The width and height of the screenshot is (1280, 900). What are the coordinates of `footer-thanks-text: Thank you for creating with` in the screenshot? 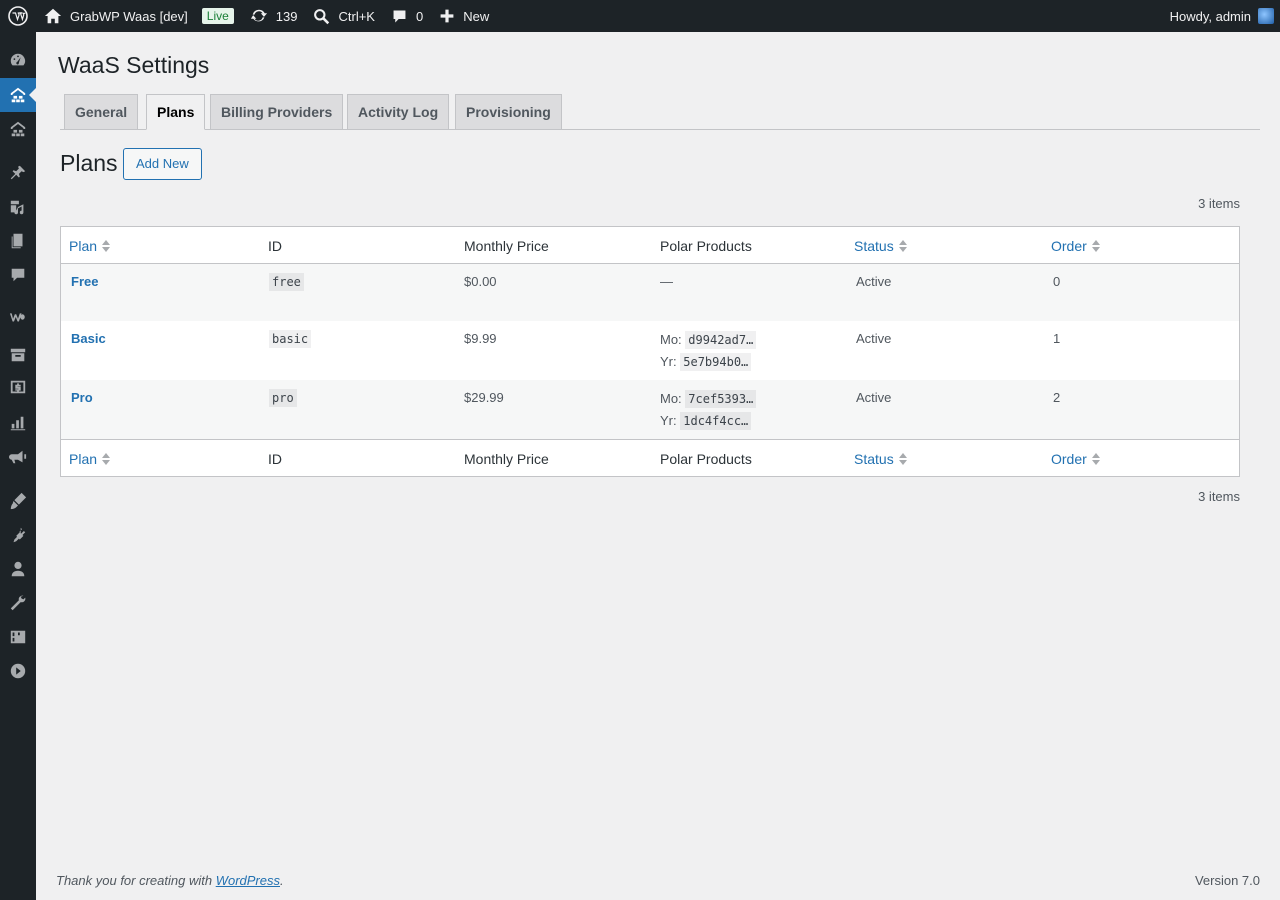 It's located at (136, 880).